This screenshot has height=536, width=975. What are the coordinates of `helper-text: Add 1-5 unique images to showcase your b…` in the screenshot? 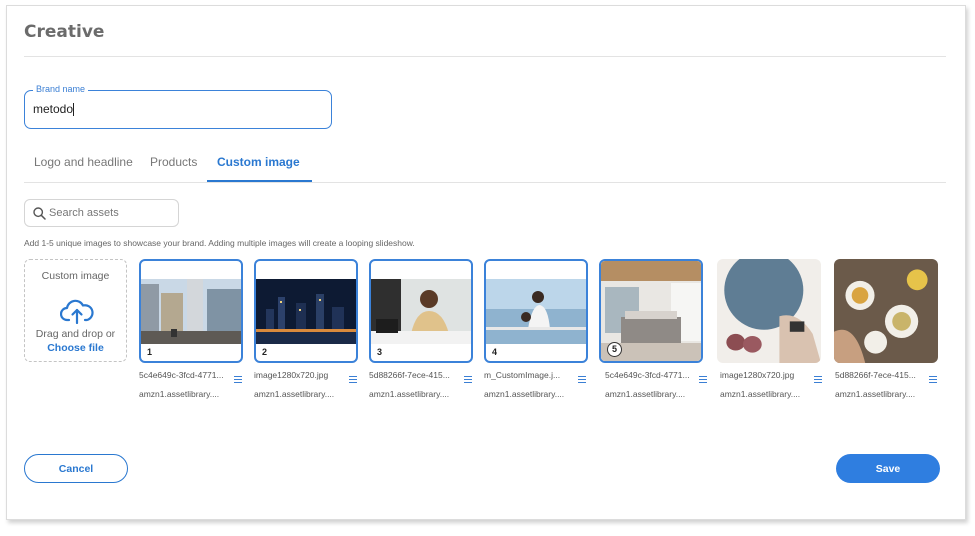 It's located at (219, 243).